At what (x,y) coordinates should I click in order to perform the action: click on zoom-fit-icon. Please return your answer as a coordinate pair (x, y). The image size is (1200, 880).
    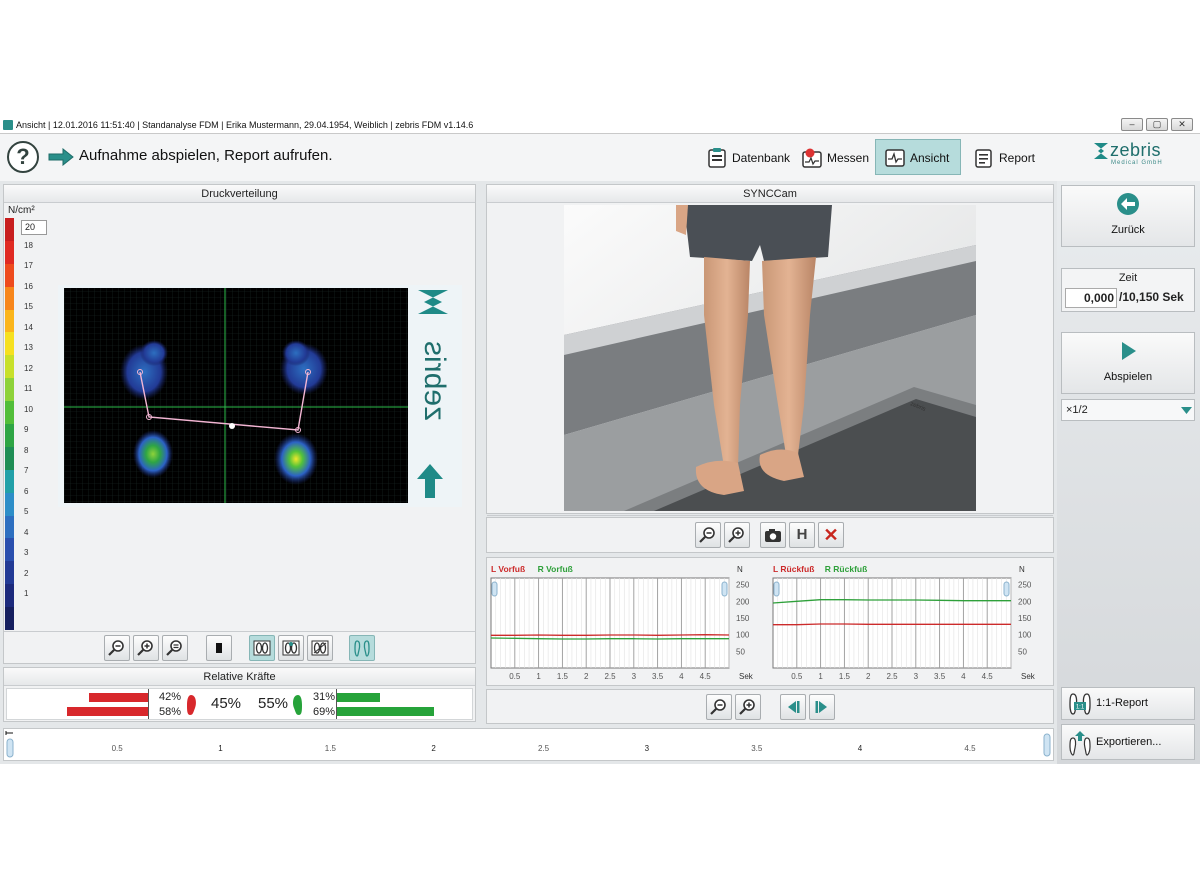
    Looking at the image, I should click on (174, 648).